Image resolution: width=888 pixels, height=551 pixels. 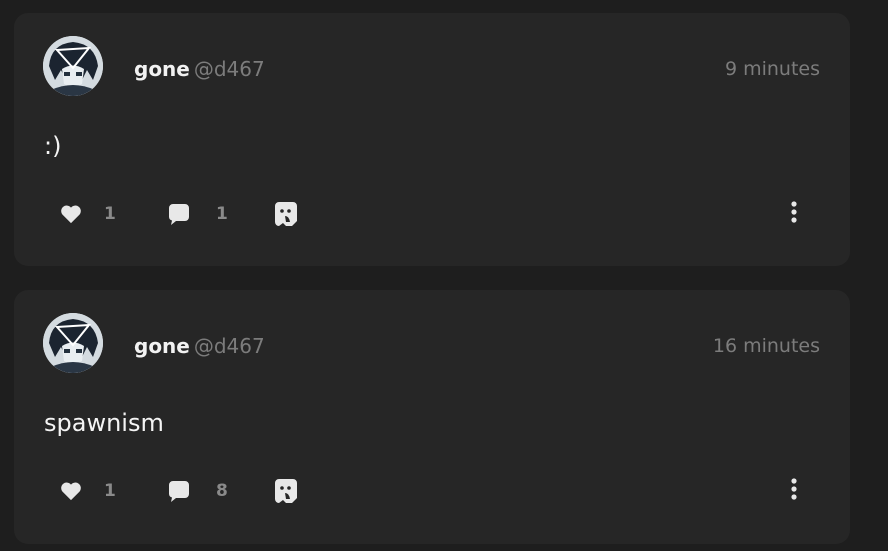 What do you see at coordinates (104, 423) in the screenshot?
I see `post-text: spawnism` at bounding box center [104, 423].